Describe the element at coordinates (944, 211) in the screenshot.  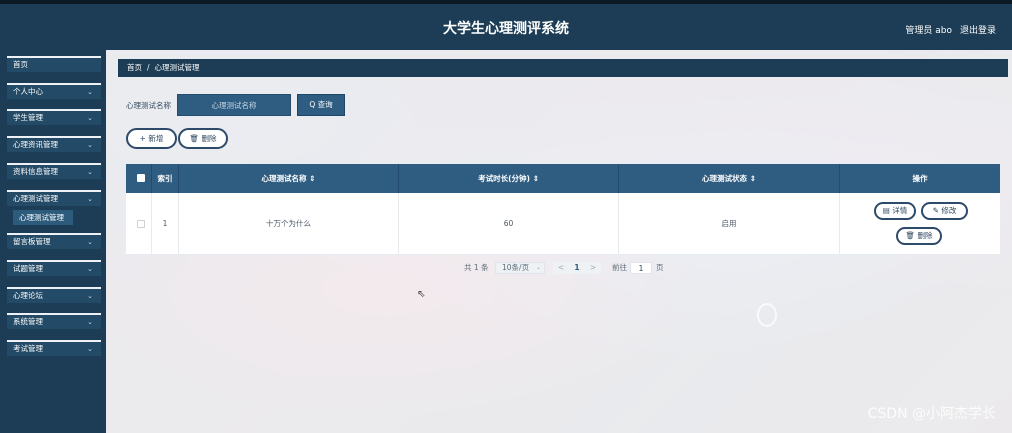
I see `edit-button: ✎ 修改` at that location.